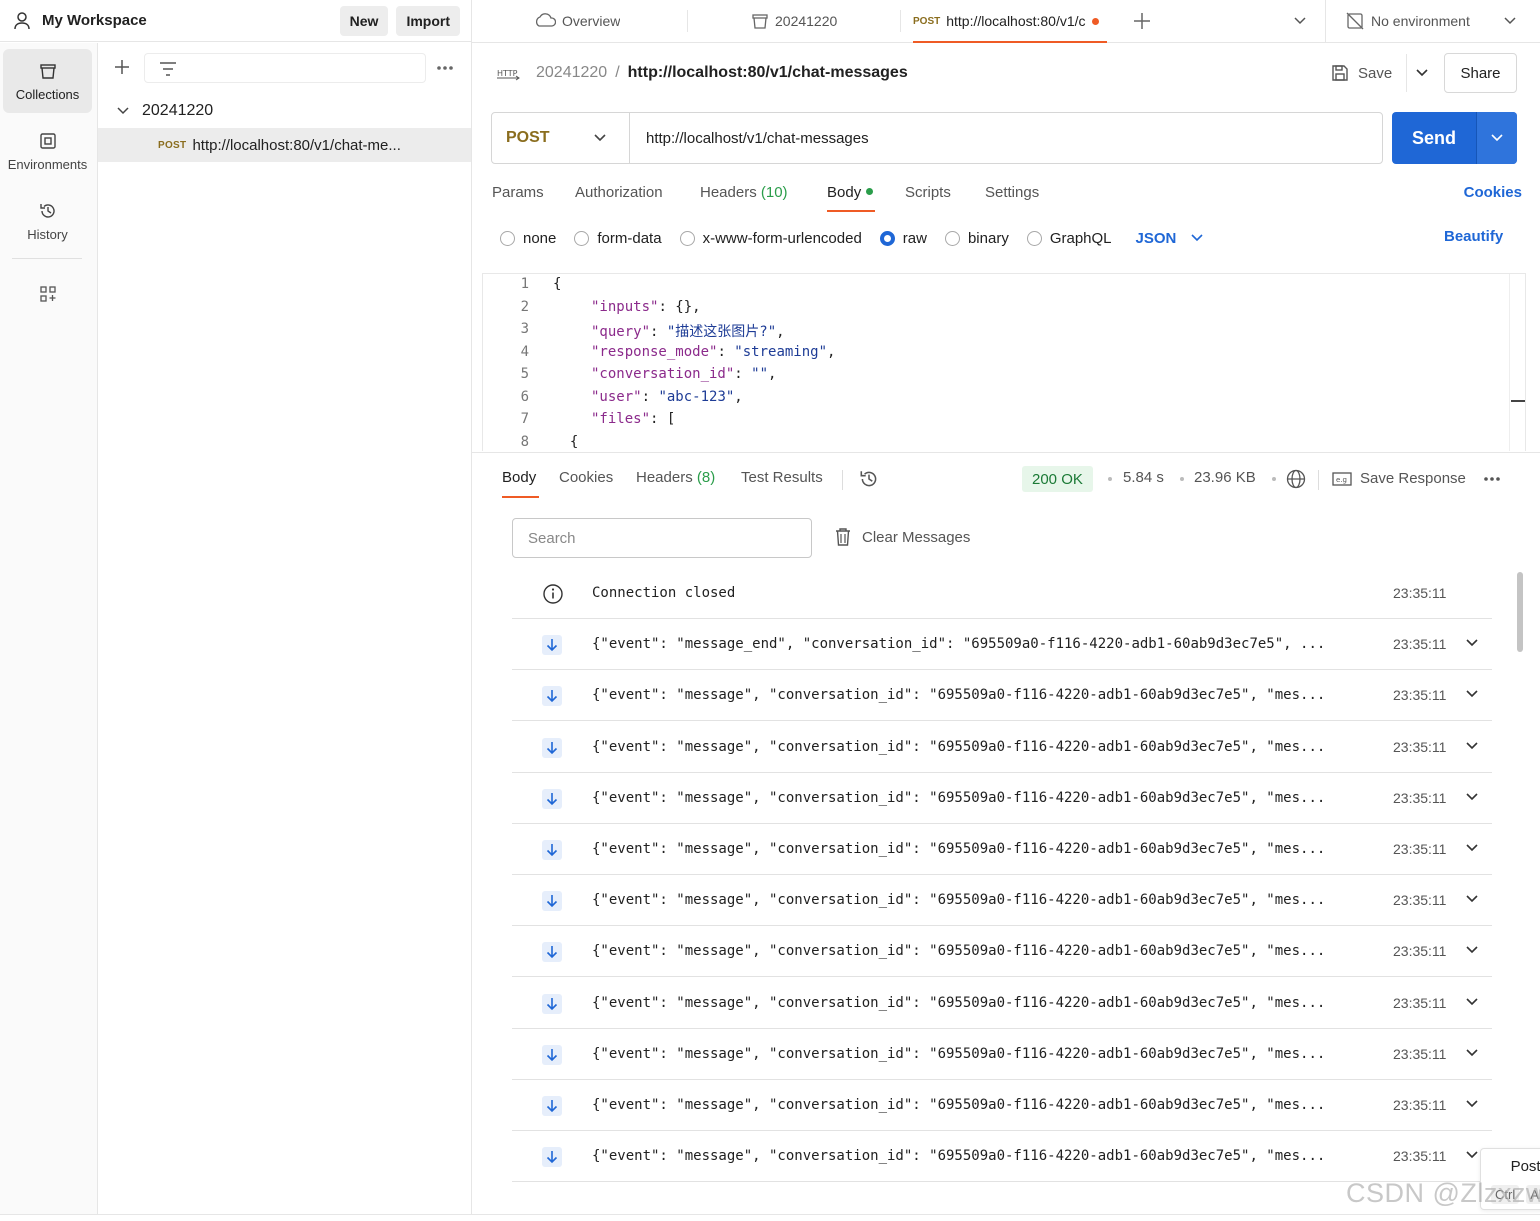  I want to click on response-history-icon, so click(869, 479).